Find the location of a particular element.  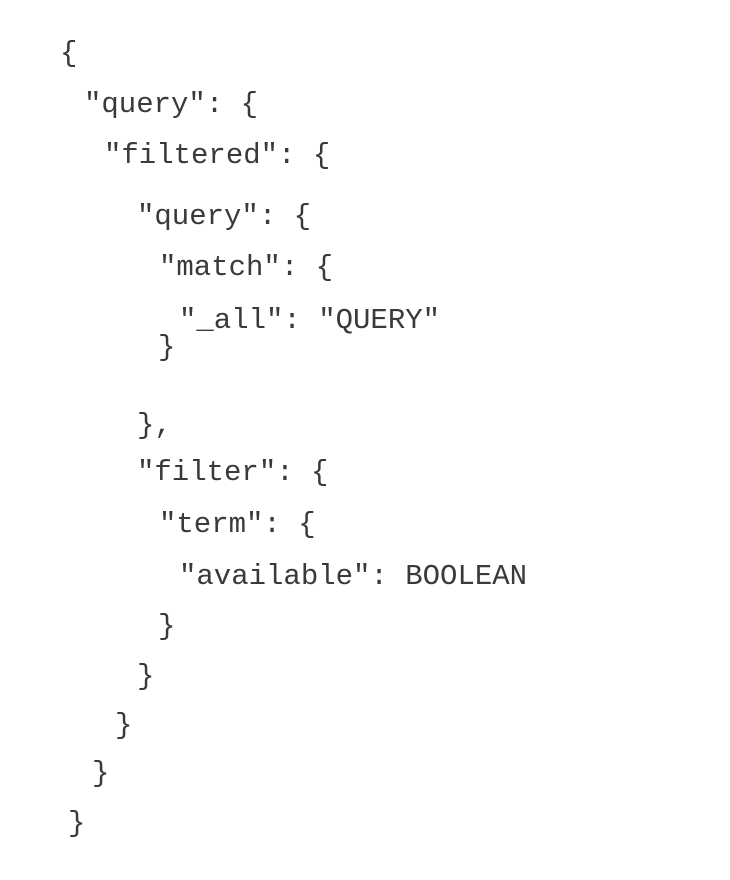

code-line-13: } is located at coordinates (146, 676).